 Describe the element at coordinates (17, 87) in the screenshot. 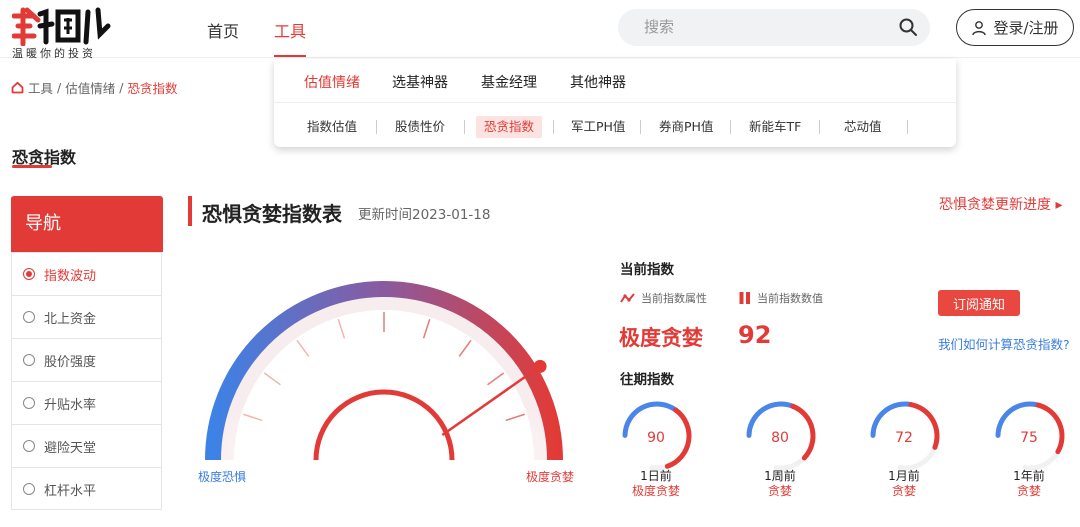

I see `home-icon` at that location.